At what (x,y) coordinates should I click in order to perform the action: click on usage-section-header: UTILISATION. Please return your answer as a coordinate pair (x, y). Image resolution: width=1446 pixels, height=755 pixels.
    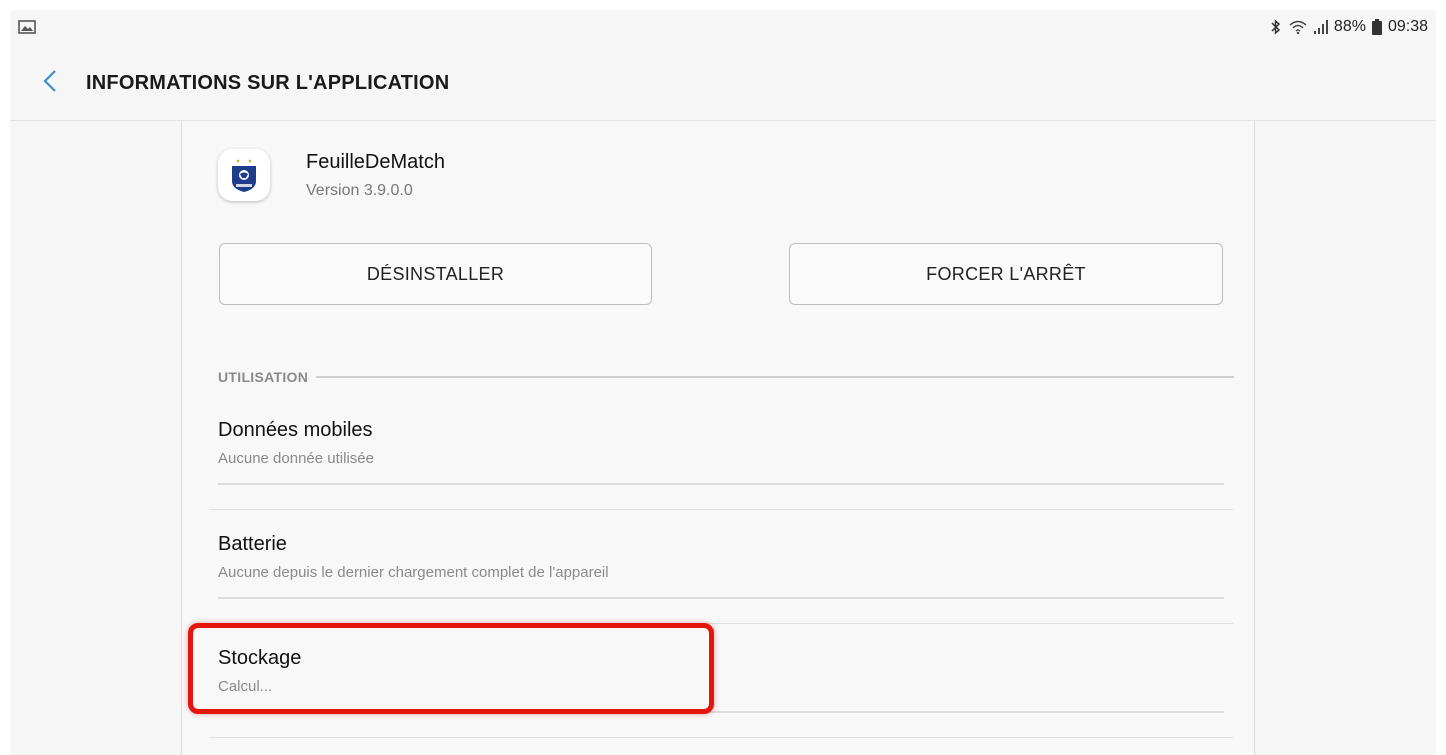
    Looking at the image, I should click on (726, 377).